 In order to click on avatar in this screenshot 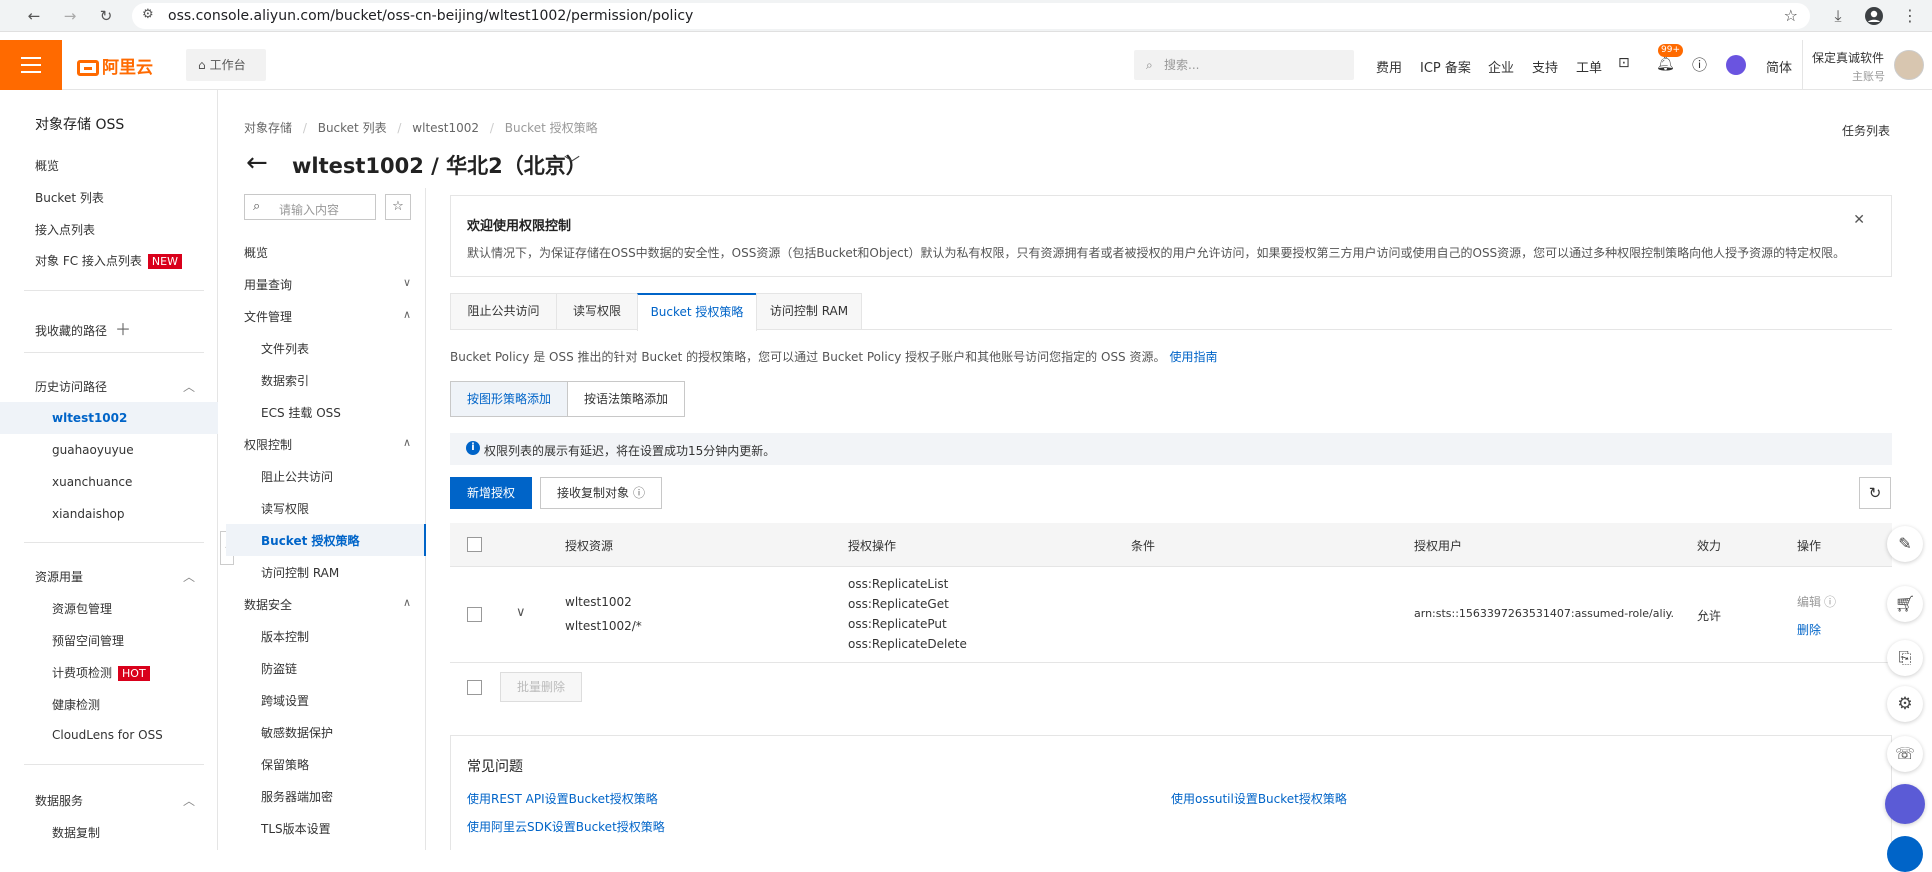, I will do `click(1909, 65)`.